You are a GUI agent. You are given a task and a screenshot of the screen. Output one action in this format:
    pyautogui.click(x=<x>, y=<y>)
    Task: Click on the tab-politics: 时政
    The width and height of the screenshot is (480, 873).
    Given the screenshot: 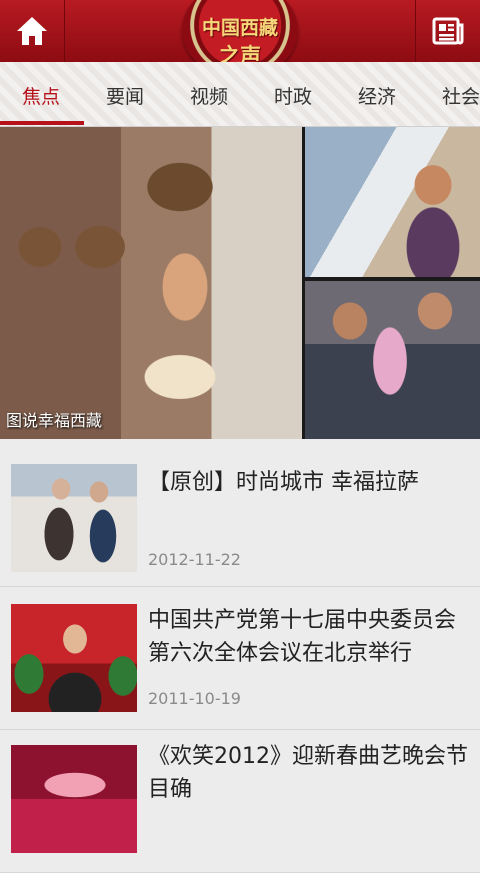 What is the action you would take?
    pyautogui.click(x=293, y=95)
    